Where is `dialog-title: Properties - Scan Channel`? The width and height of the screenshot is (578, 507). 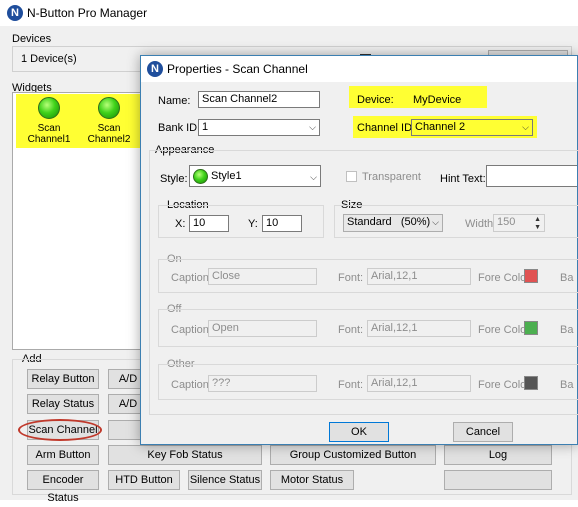
dialog-title: Properties - Scan Channel is located at coordinates (237, 69).